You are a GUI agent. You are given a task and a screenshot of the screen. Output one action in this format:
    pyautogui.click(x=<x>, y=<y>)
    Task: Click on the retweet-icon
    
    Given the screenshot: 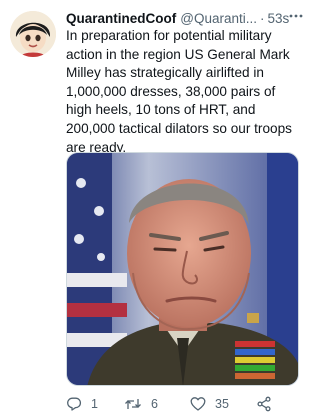 What is the action you would take?
    pyautogui.click(x=133, y=404)
    